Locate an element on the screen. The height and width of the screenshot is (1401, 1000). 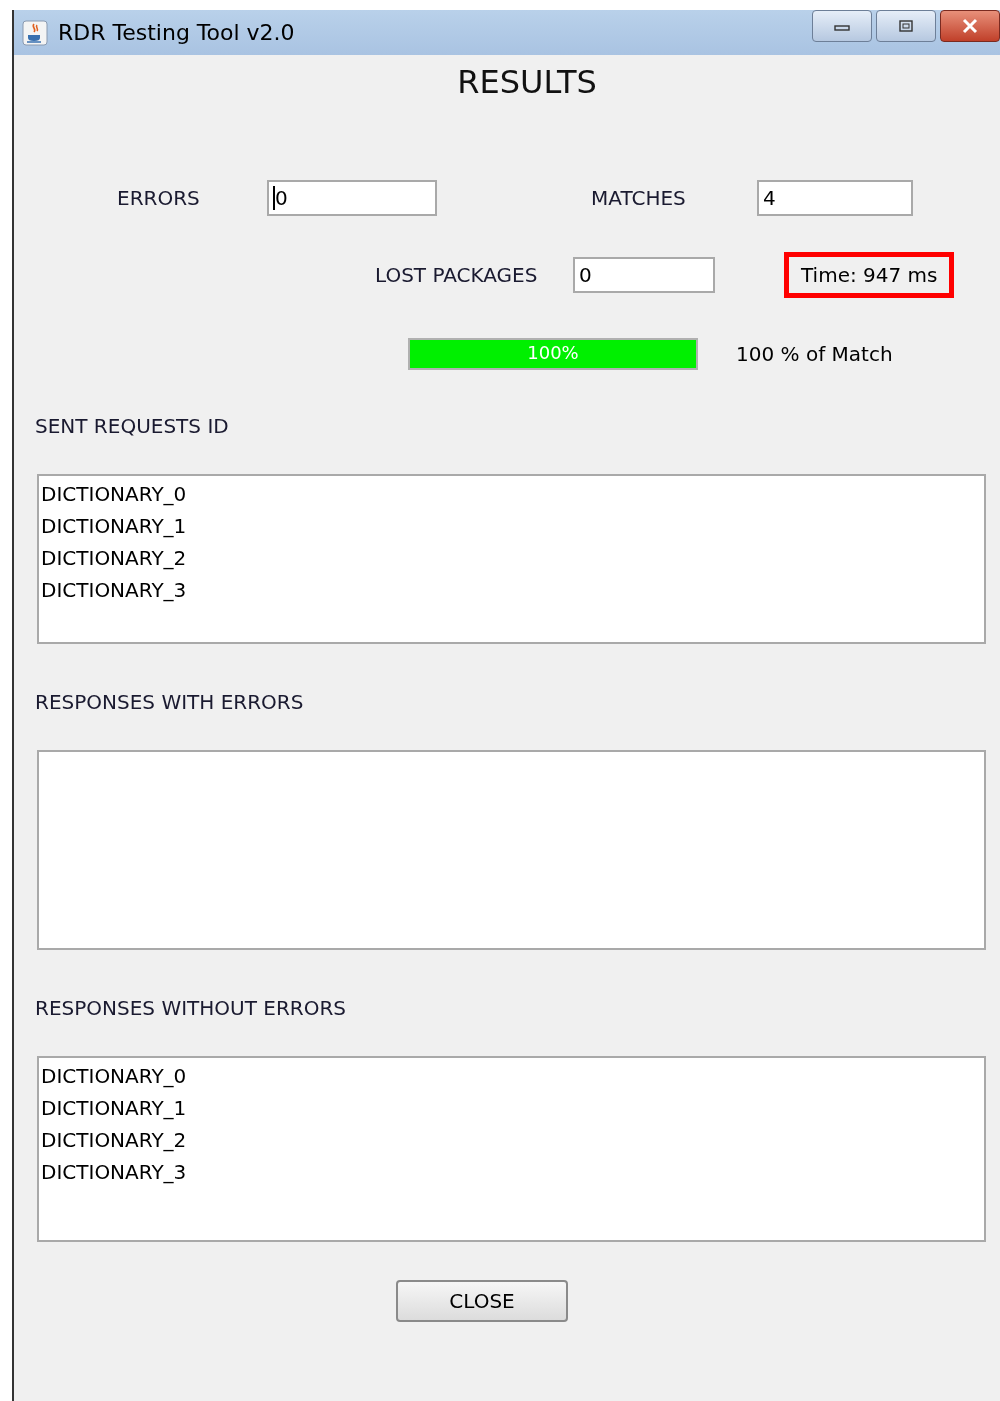
errors-field: 0 is located at coordinates (352, 198).